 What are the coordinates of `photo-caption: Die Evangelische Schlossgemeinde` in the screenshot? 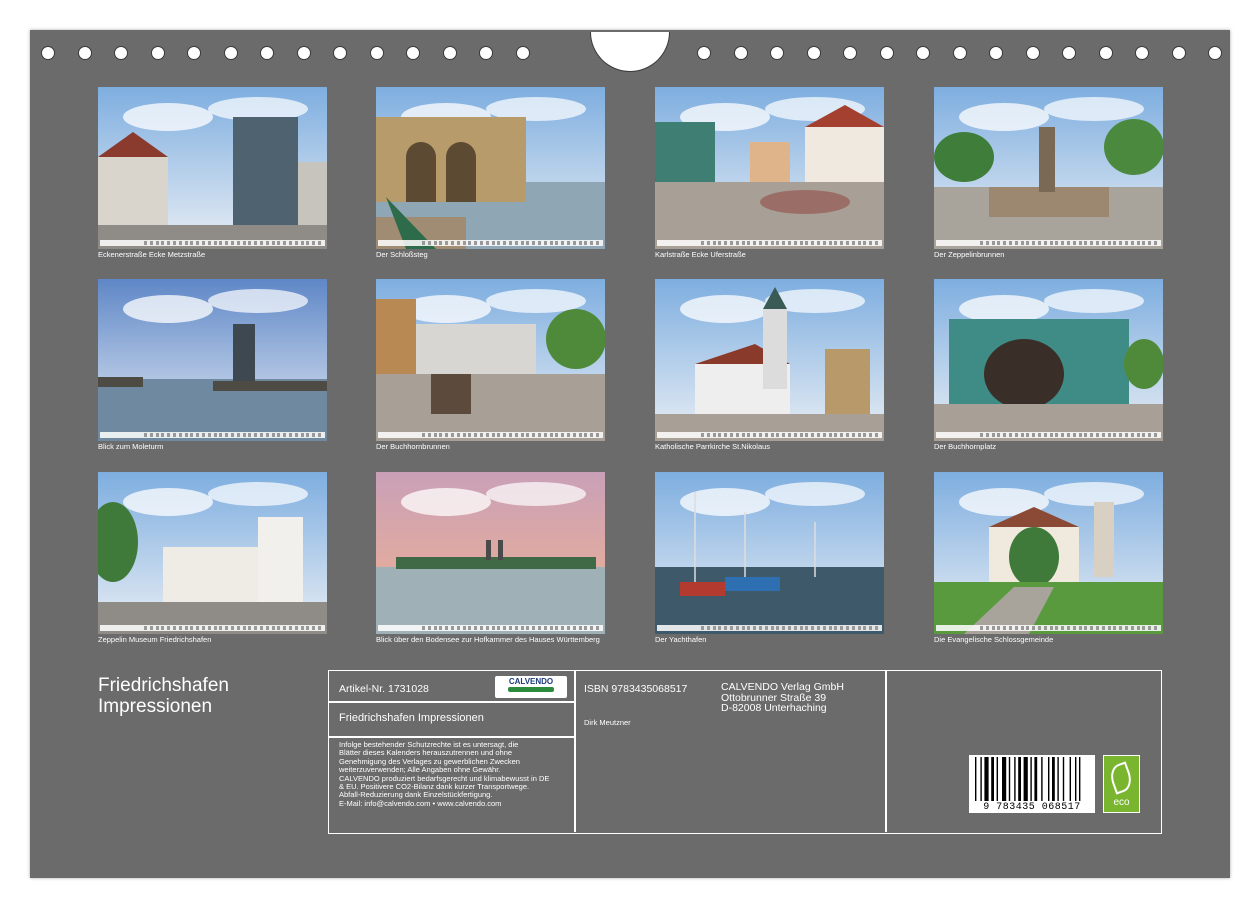 It's located at (994, 639).